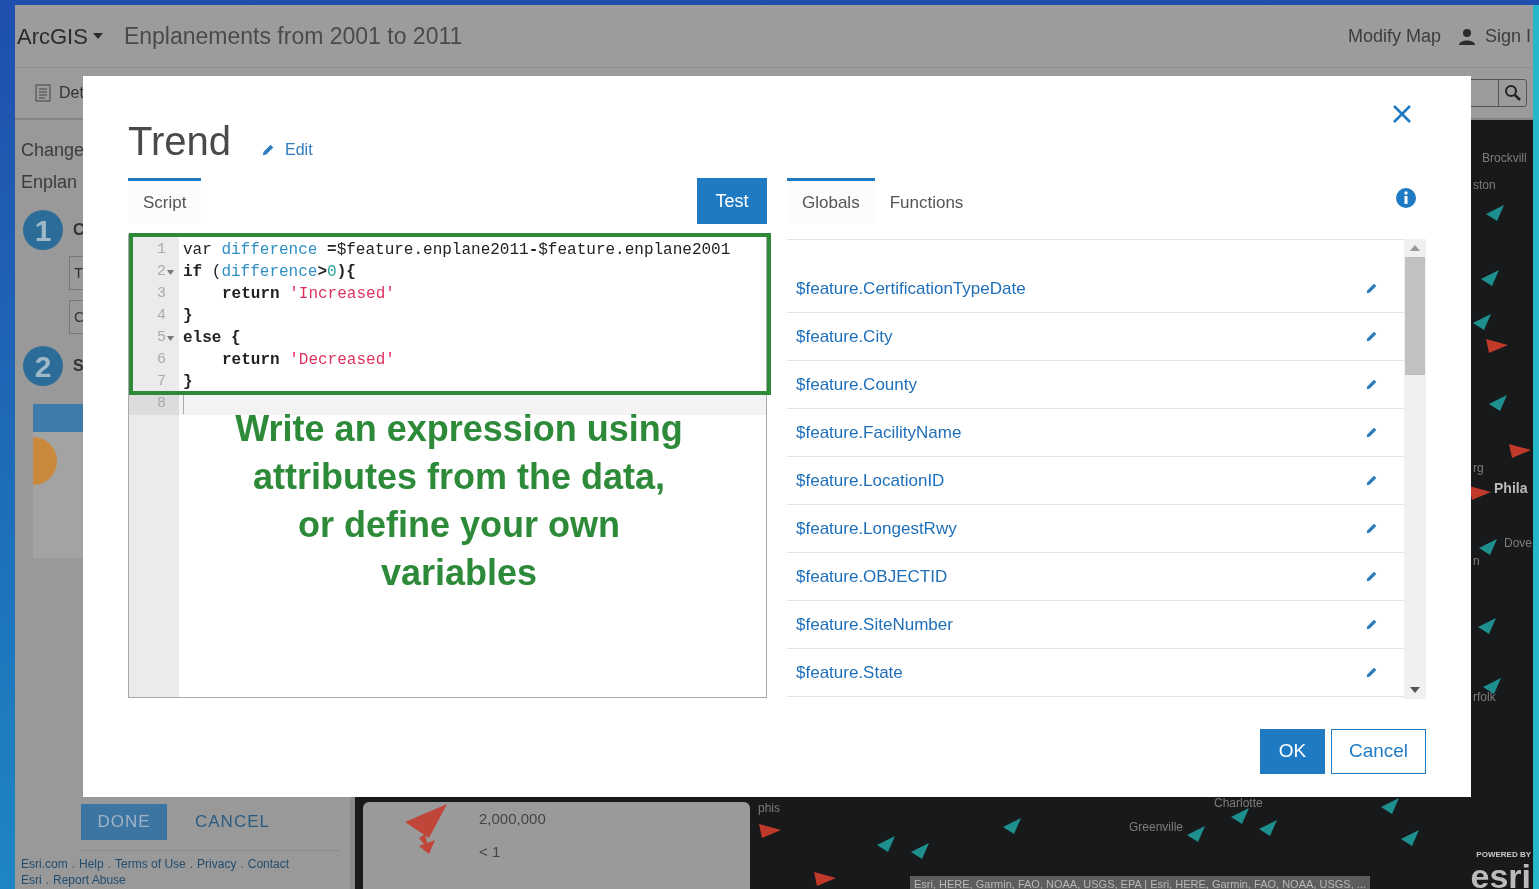 The image size is (1539, 889). Describe the element at coordinates (53, 150) in the screenshot. I see `panel-text: Change` at that location.